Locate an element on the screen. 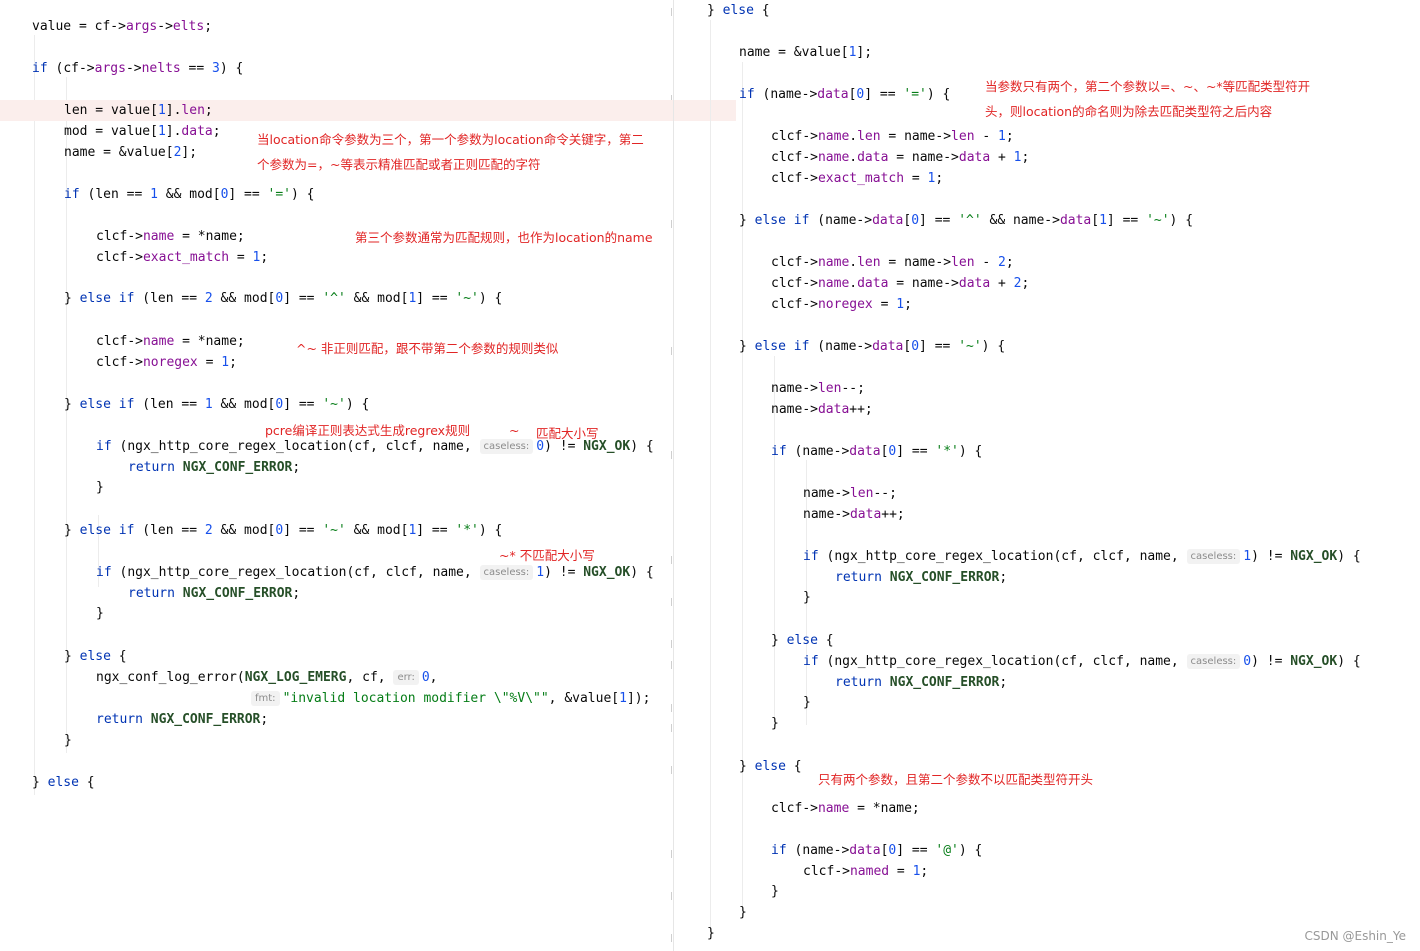  right-code-text: clcf->name.data = name->data + 2; is located at coordinates (900, 283).